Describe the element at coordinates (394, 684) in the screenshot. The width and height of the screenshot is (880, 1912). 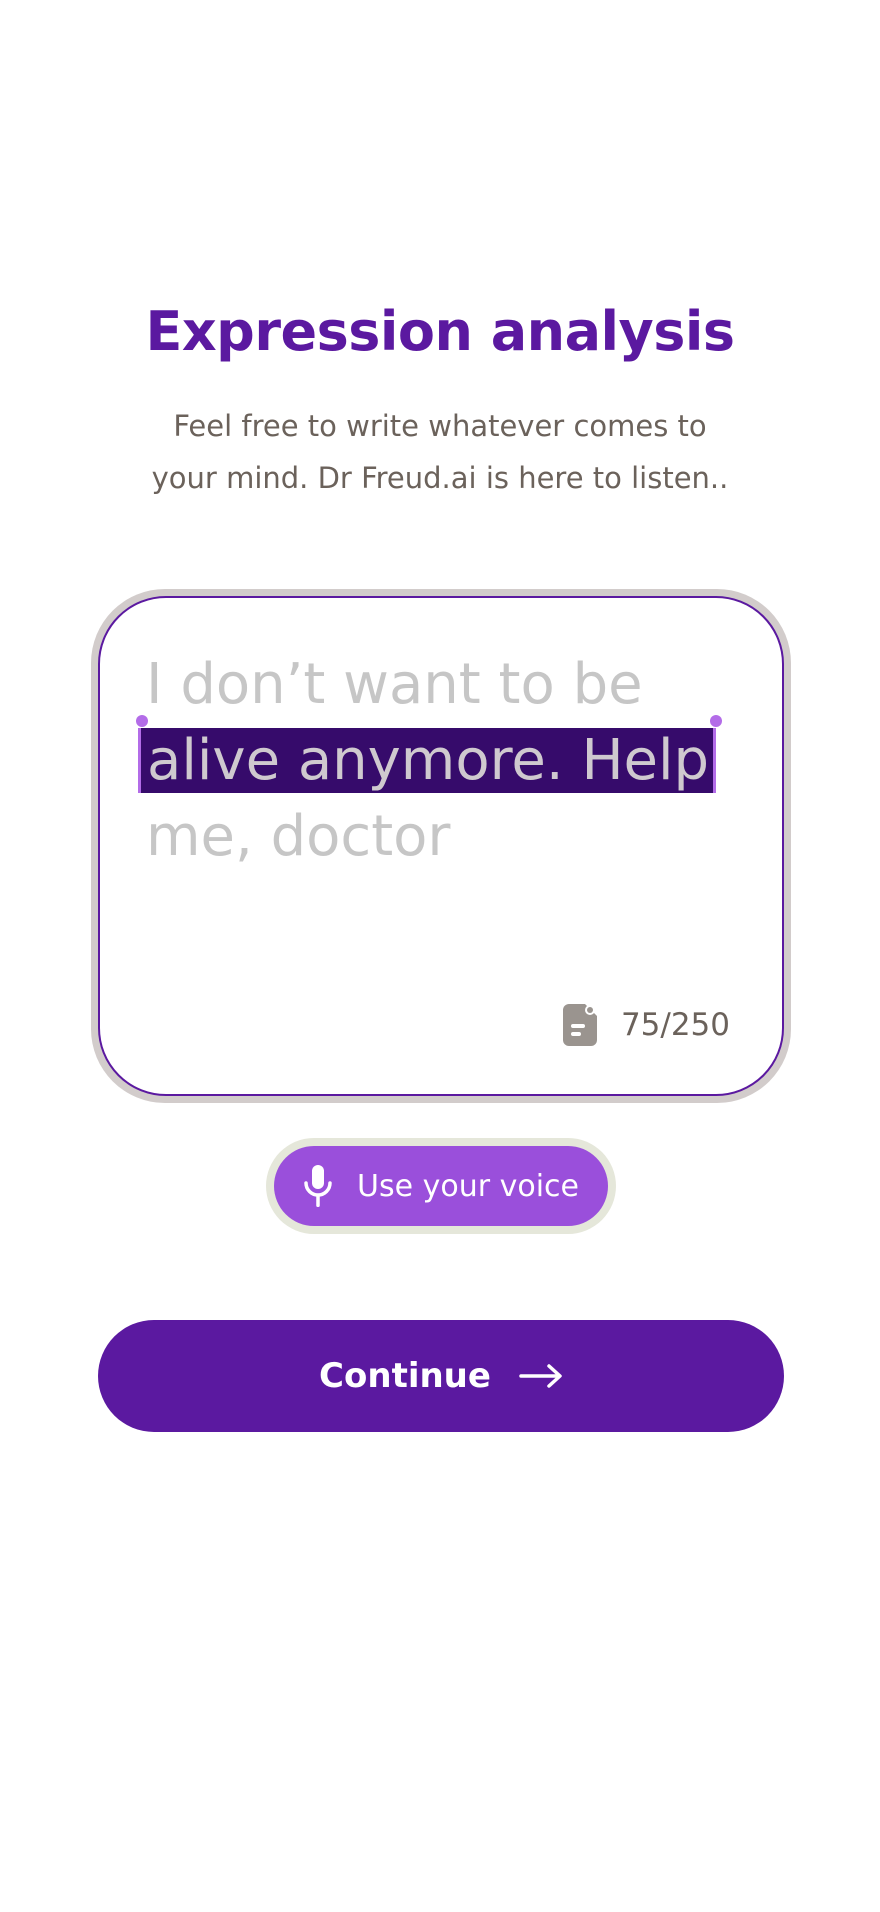
I see `text-line: I don’t want to be` at that location.